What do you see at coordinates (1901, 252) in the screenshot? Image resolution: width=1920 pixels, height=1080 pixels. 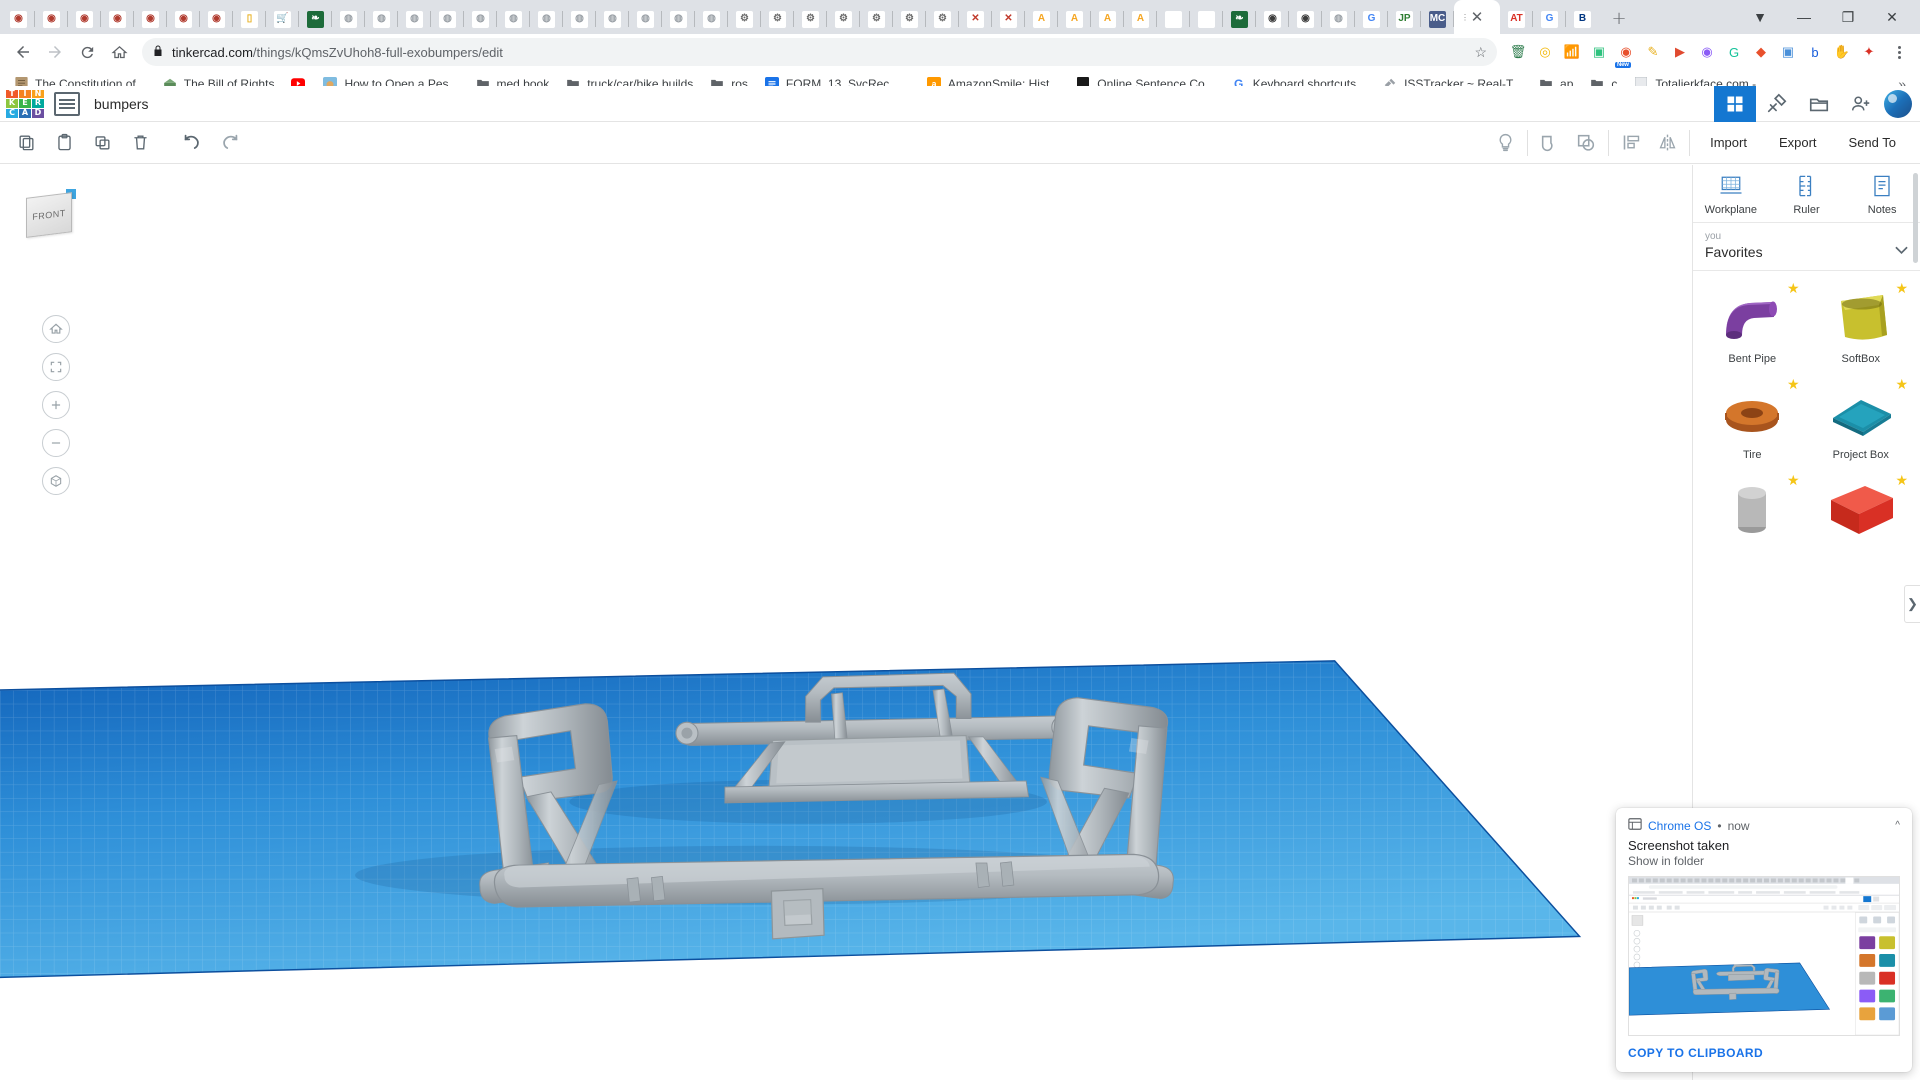 I see `chevron-down-icon` at bounding box center [1901, 252].